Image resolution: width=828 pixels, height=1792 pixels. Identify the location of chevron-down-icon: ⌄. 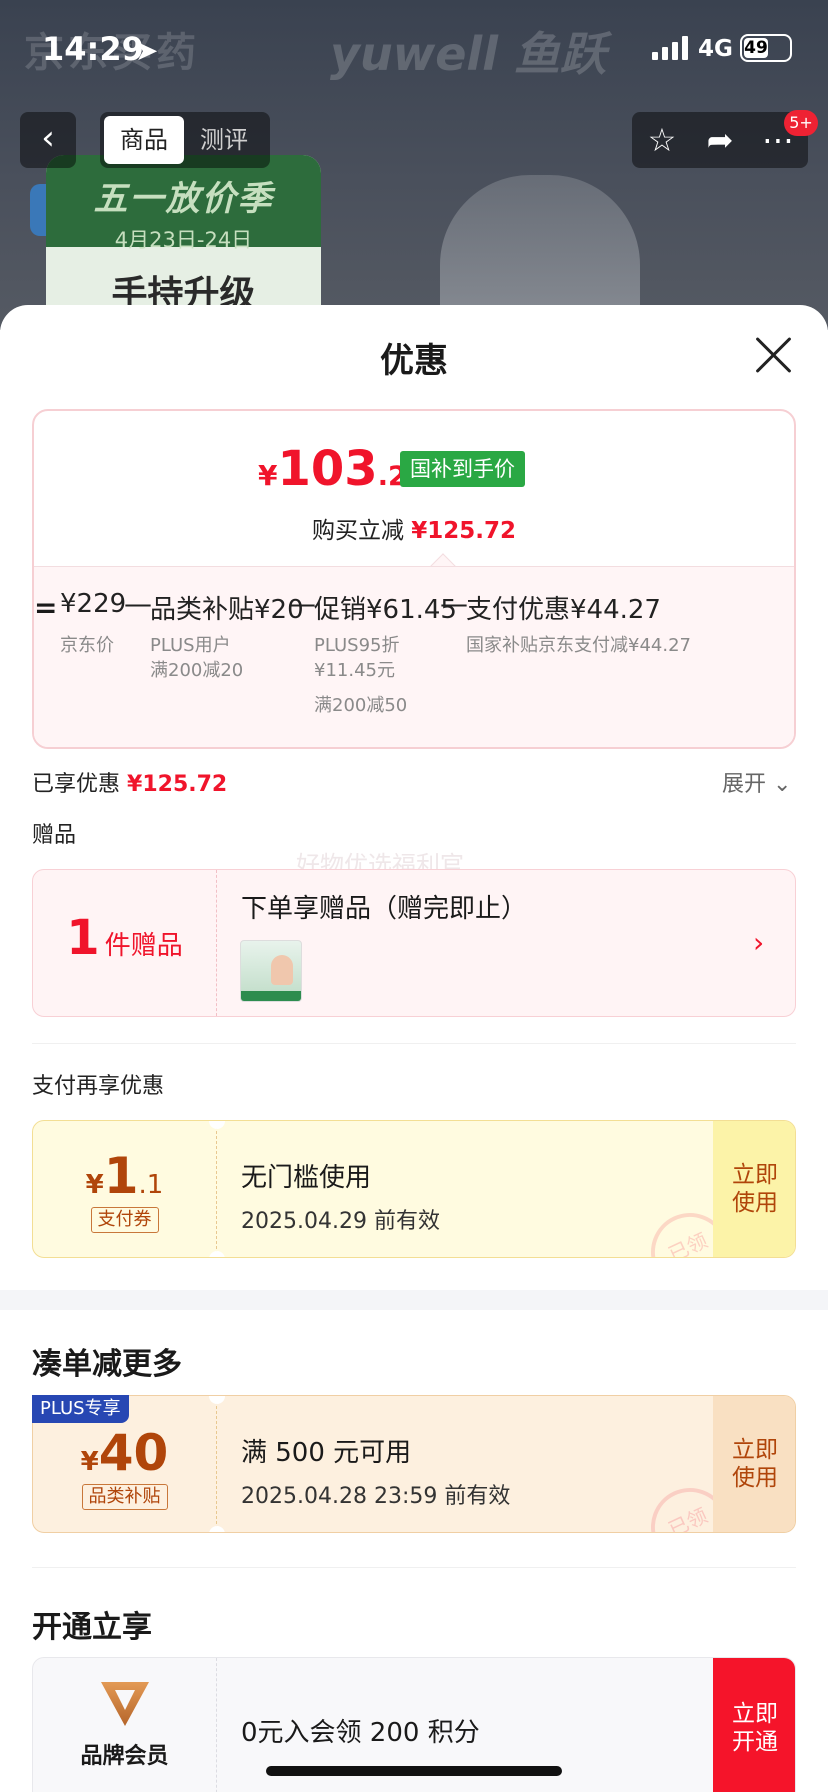
(782, 784).